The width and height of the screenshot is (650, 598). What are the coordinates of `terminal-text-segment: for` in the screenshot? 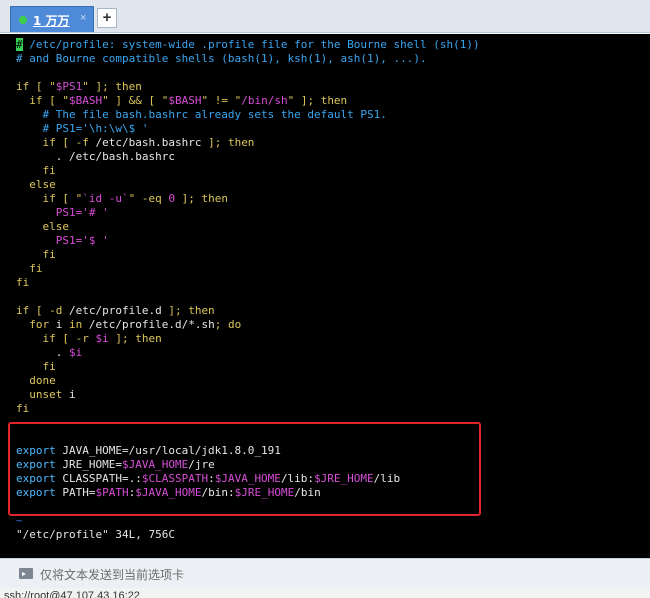 It's located at (36, 324).